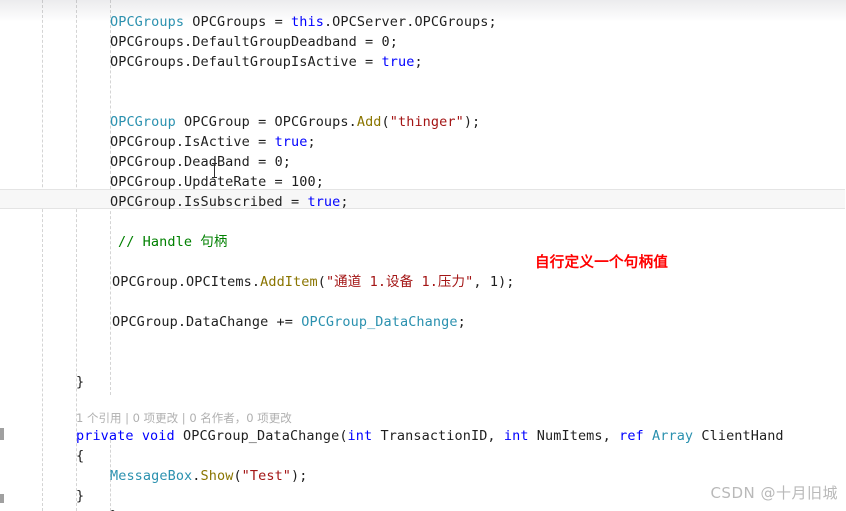 The height and width of the screenshot is (511, 846). I want to click on code-token: ,, so click(481, 282).